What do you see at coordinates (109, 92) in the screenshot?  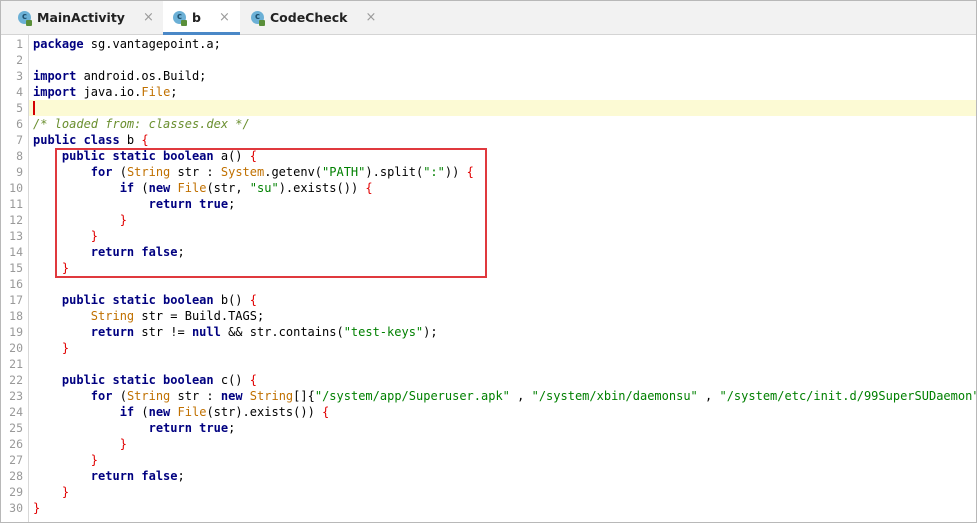 I see `code-token: java.io.` at bounding box center [109, 92].